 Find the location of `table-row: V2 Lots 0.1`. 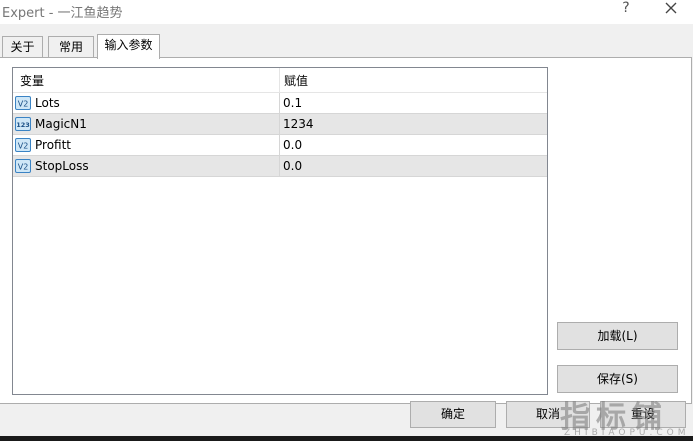

table-row: V2 Lots 0.1 is located at coordinates (280, 103).